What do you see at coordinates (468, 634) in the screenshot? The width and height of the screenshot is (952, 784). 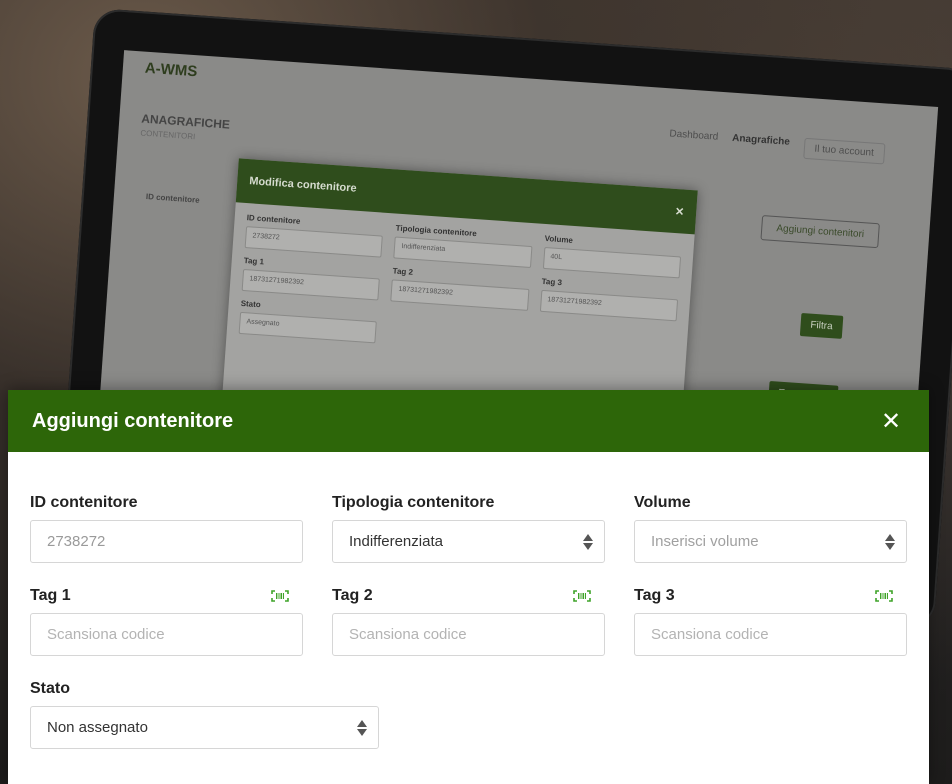 I see `tag2-input: Scansiona codice` at bounding box center [468, 634].